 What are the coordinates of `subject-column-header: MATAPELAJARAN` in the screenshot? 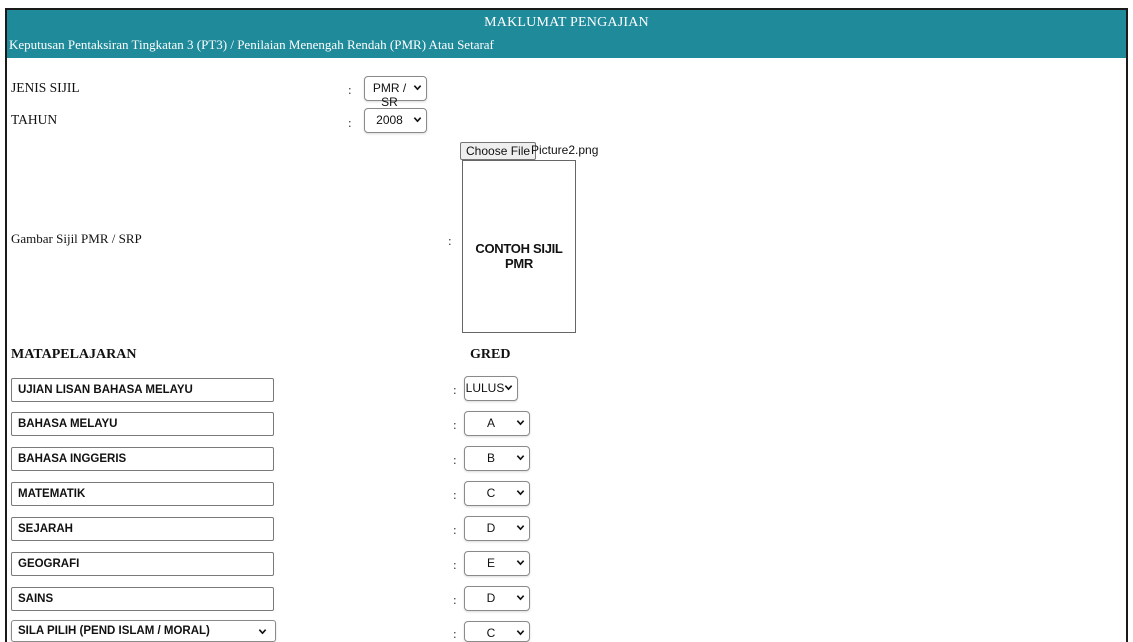 It's located at (74, 354).